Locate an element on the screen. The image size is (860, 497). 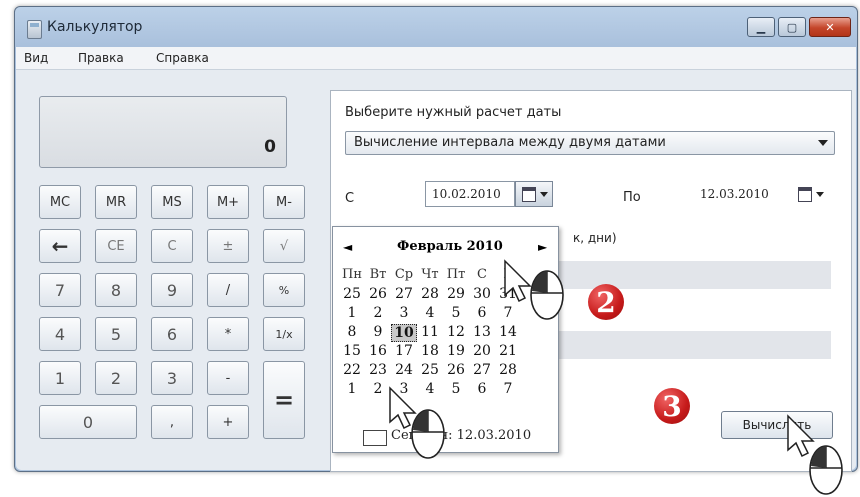
key-6: 6 is located at coordinates (172, 334).